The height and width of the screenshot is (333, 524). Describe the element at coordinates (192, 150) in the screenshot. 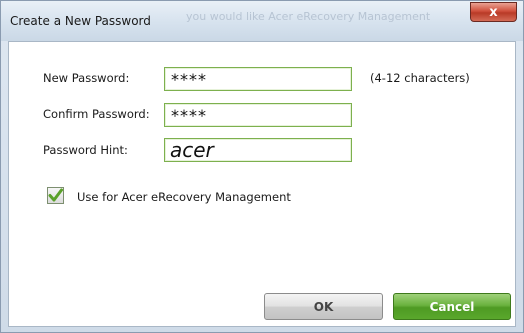

I see `password-hint-value: acer` at that location.